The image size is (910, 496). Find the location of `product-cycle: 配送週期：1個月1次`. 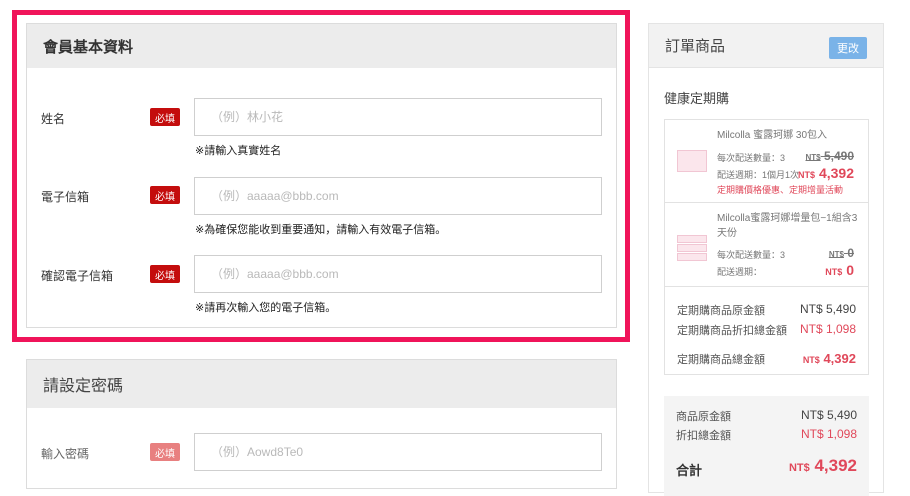

product-cycle: 配送週期：1個月1次 is located at coordinates (758, 175).